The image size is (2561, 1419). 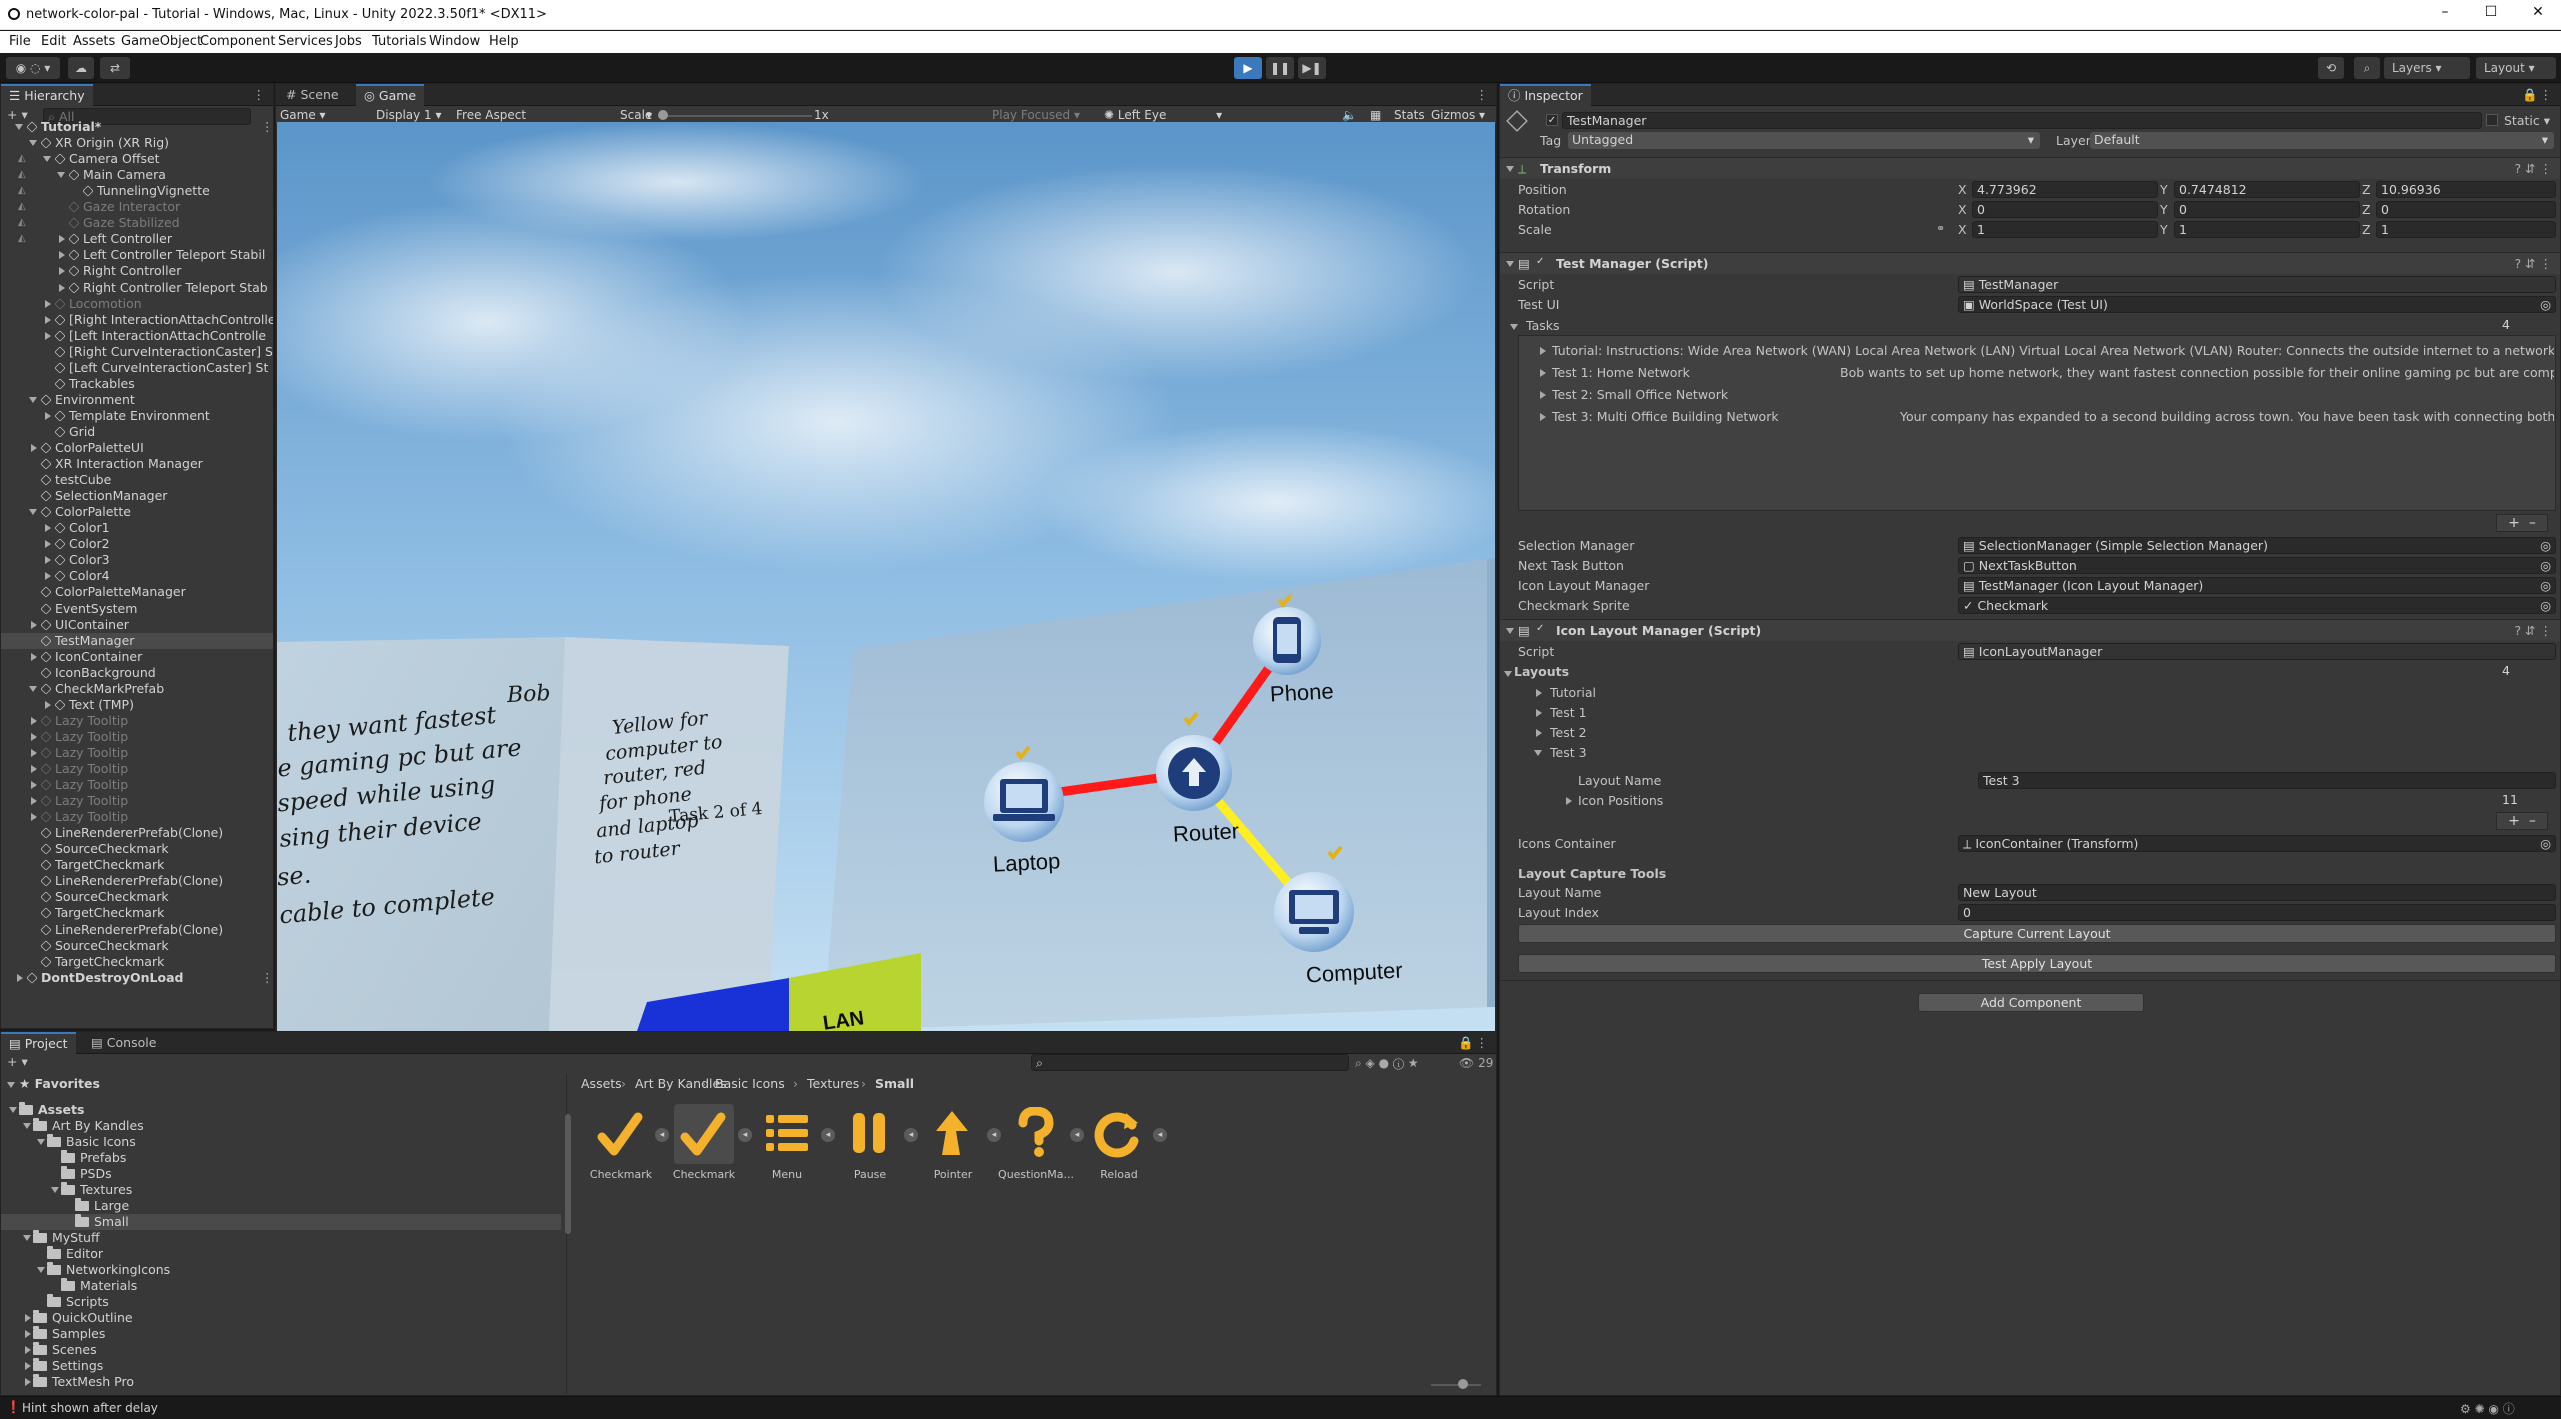 What do you see at coordinates (137, 239) in the screenshot?
I see `hierarchy-item: ◭ Left Controller` at bounding box center [137, 239].